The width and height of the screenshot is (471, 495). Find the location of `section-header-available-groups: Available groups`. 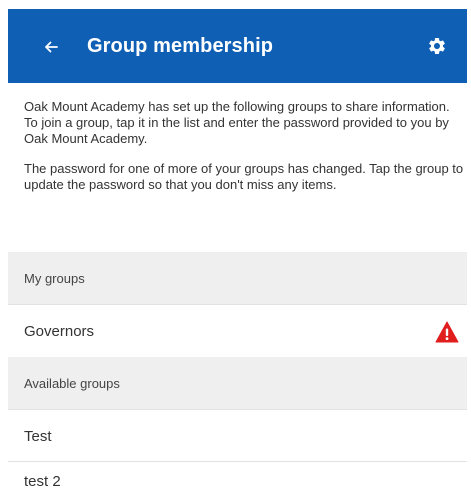

section-header-available-groups: Available groups is located at coordinates (237, 383).